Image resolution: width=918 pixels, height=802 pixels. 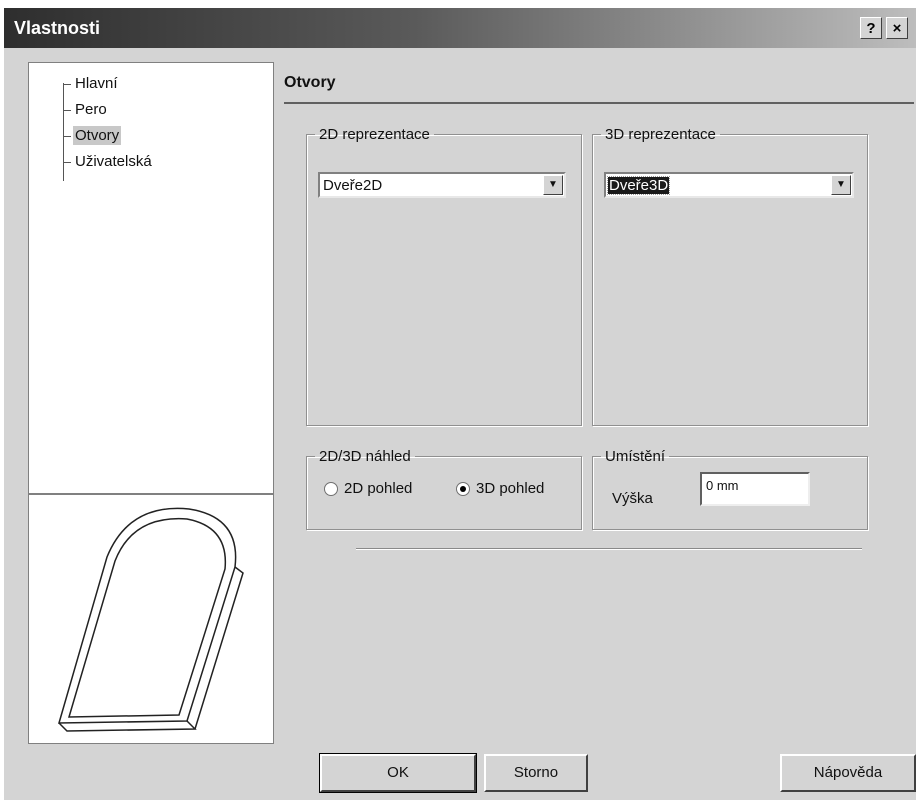 What do you see at coordinates (442, 185) in the screenshot?
I see `combo-2d-representation: Dveře2D ▼` at bounding box center [442, 185].